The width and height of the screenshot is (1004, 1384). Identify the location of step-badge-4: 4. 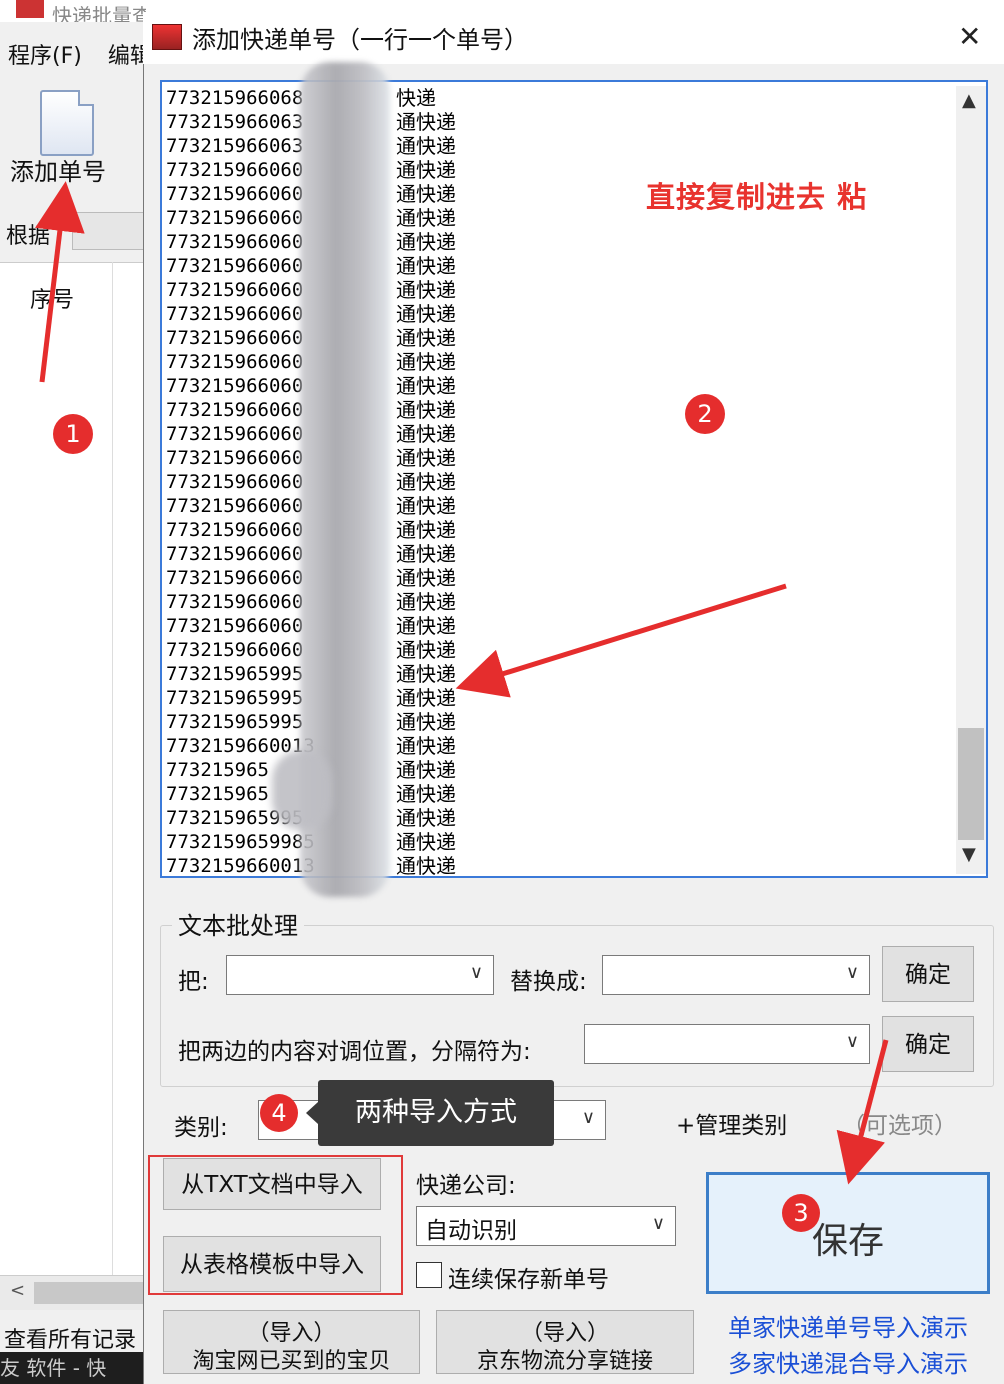
(279, 1113).